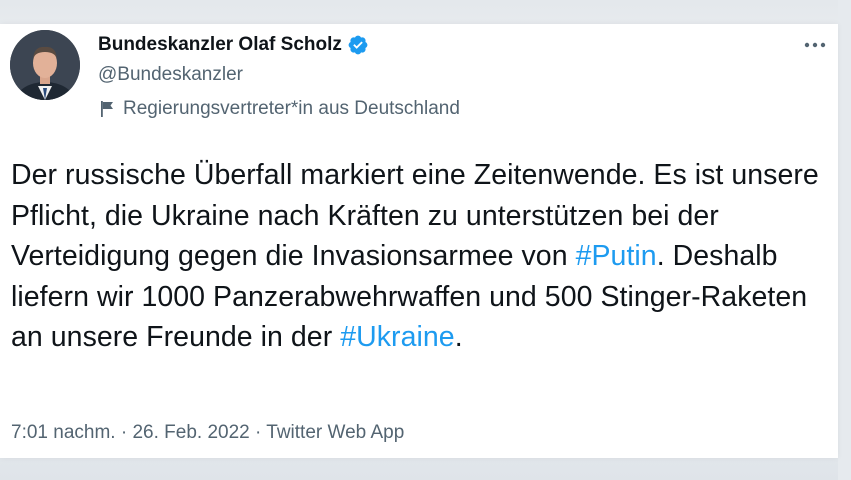 Image resolution: width=851 pixels, height=480 pixels. What do you see at coordinates (107, 109) in the screenshot?
I see `flag-icon` at bounding box center [107, 109].